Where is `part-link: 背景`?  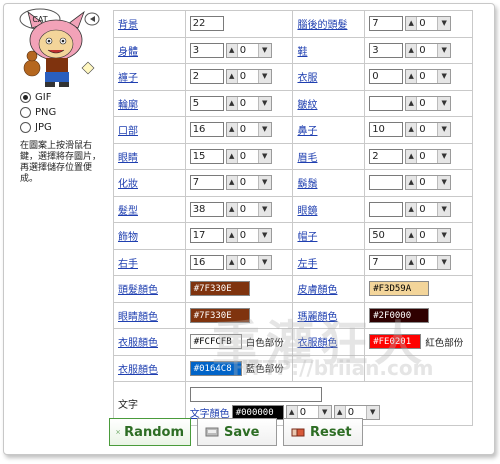
part-link: 背景 is located at coordinates (128, 25).